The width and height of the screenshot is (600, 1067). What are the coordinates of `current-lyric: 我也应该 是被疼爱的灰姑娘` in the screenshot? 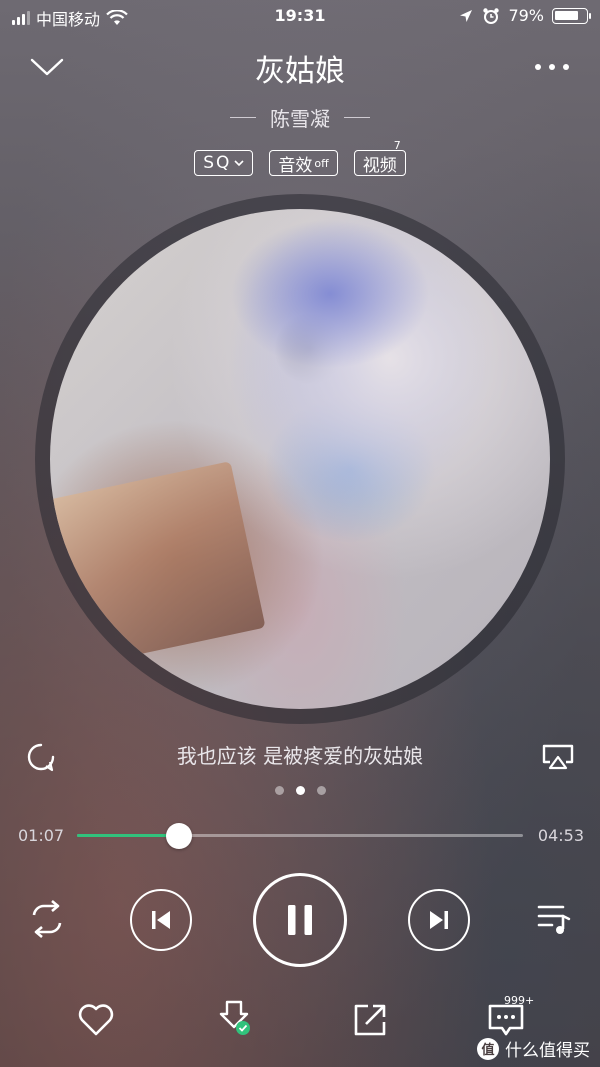 It's located at (300, 754).